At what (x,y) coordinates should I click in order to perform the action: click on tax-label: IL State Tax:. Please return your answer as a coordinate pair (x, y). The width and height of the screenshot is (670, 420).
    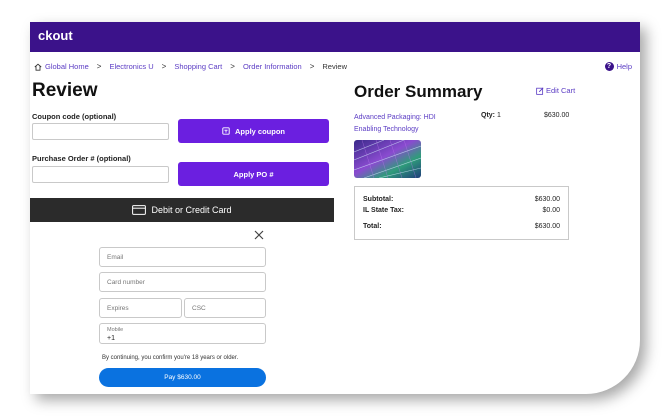
    Looking at the image, I should click on (383, 210).